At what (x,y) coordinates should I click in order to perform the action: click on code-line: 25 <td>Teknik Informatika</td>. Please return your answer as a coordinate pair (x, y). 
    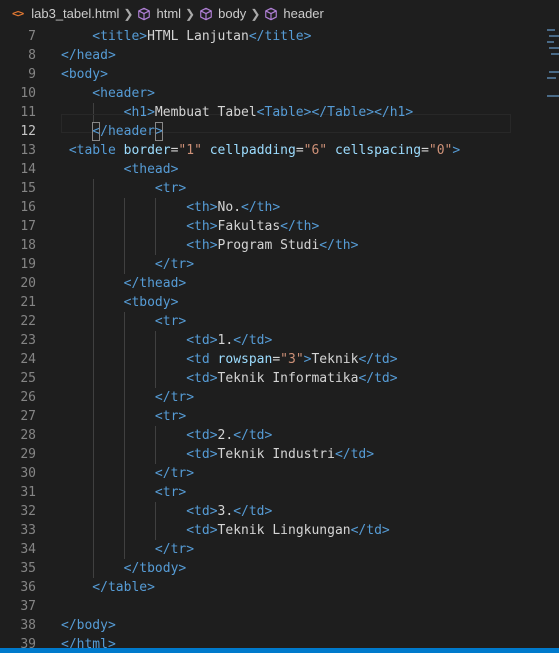
    Looking at the image, I should click on (279, 378).